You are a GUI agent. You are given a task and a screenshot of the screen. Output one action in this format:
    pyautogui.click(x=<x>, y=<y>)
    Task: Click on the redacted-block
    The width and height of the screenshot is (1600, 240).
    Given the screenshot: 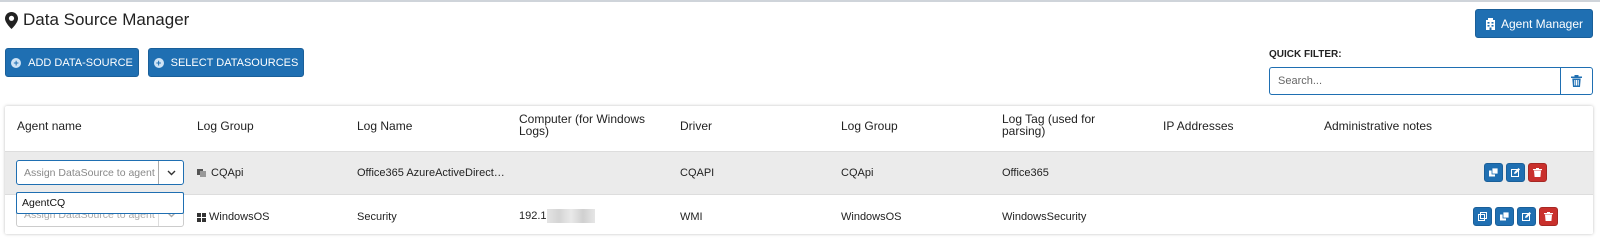 What is the action you would take?
    pyautogui.click(x=570, y=216)
    